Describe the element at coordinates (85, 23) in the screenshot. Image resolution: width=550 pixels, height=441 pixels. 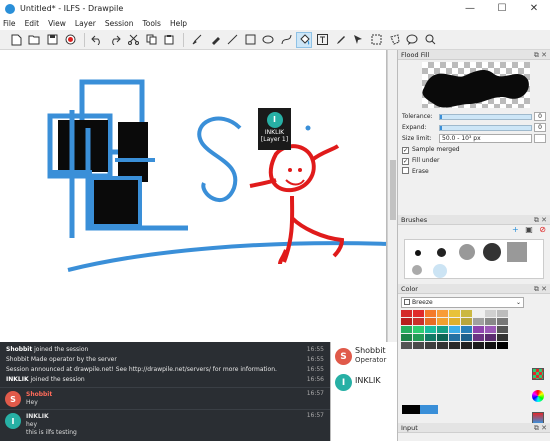
I see `menu-layer: Layer` at that location.